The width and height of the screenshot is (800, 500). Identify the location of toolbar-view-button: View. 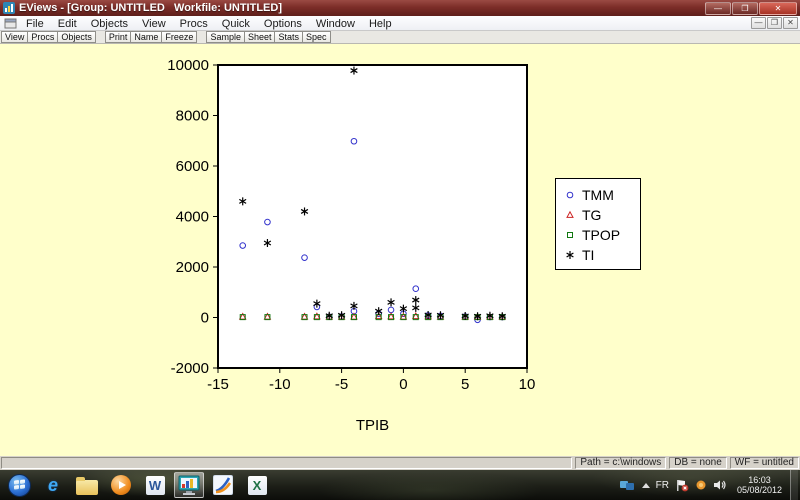
(14, 37).